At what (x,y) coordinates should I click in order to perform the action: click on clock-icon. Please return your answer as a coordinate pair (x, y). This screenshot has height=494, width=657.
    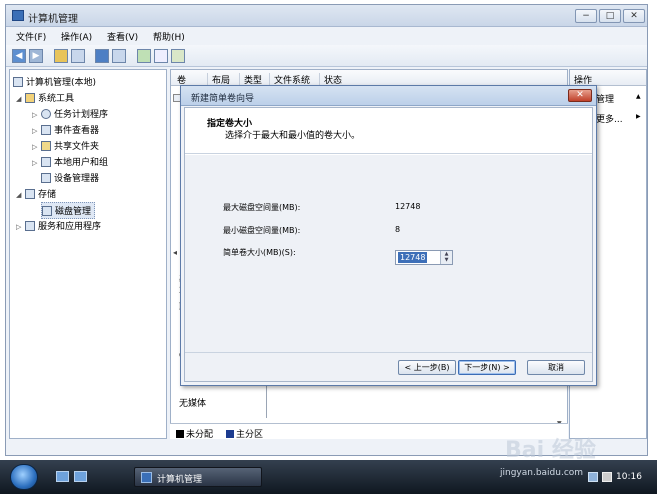
    Looking at the image, I should click on (46, 114).